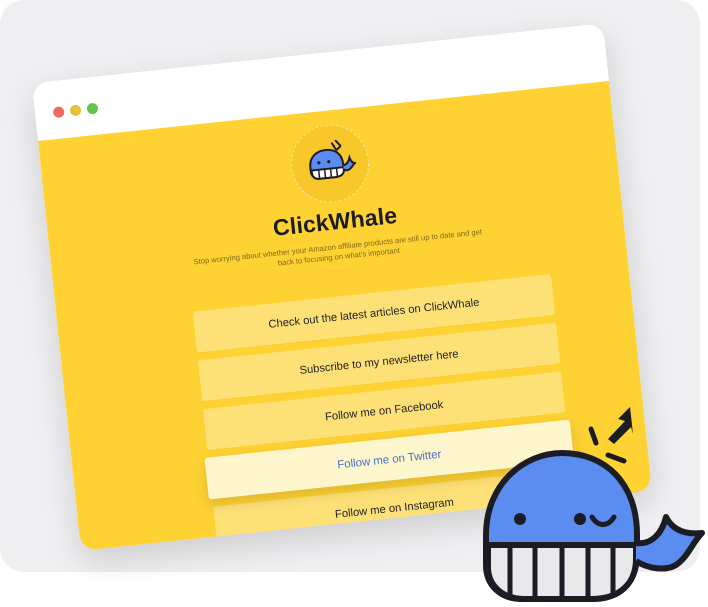  What do you see at coordinates (92, 108) in the screenshot?
I see `maximize-window-button` at bounding box center [92, 108].